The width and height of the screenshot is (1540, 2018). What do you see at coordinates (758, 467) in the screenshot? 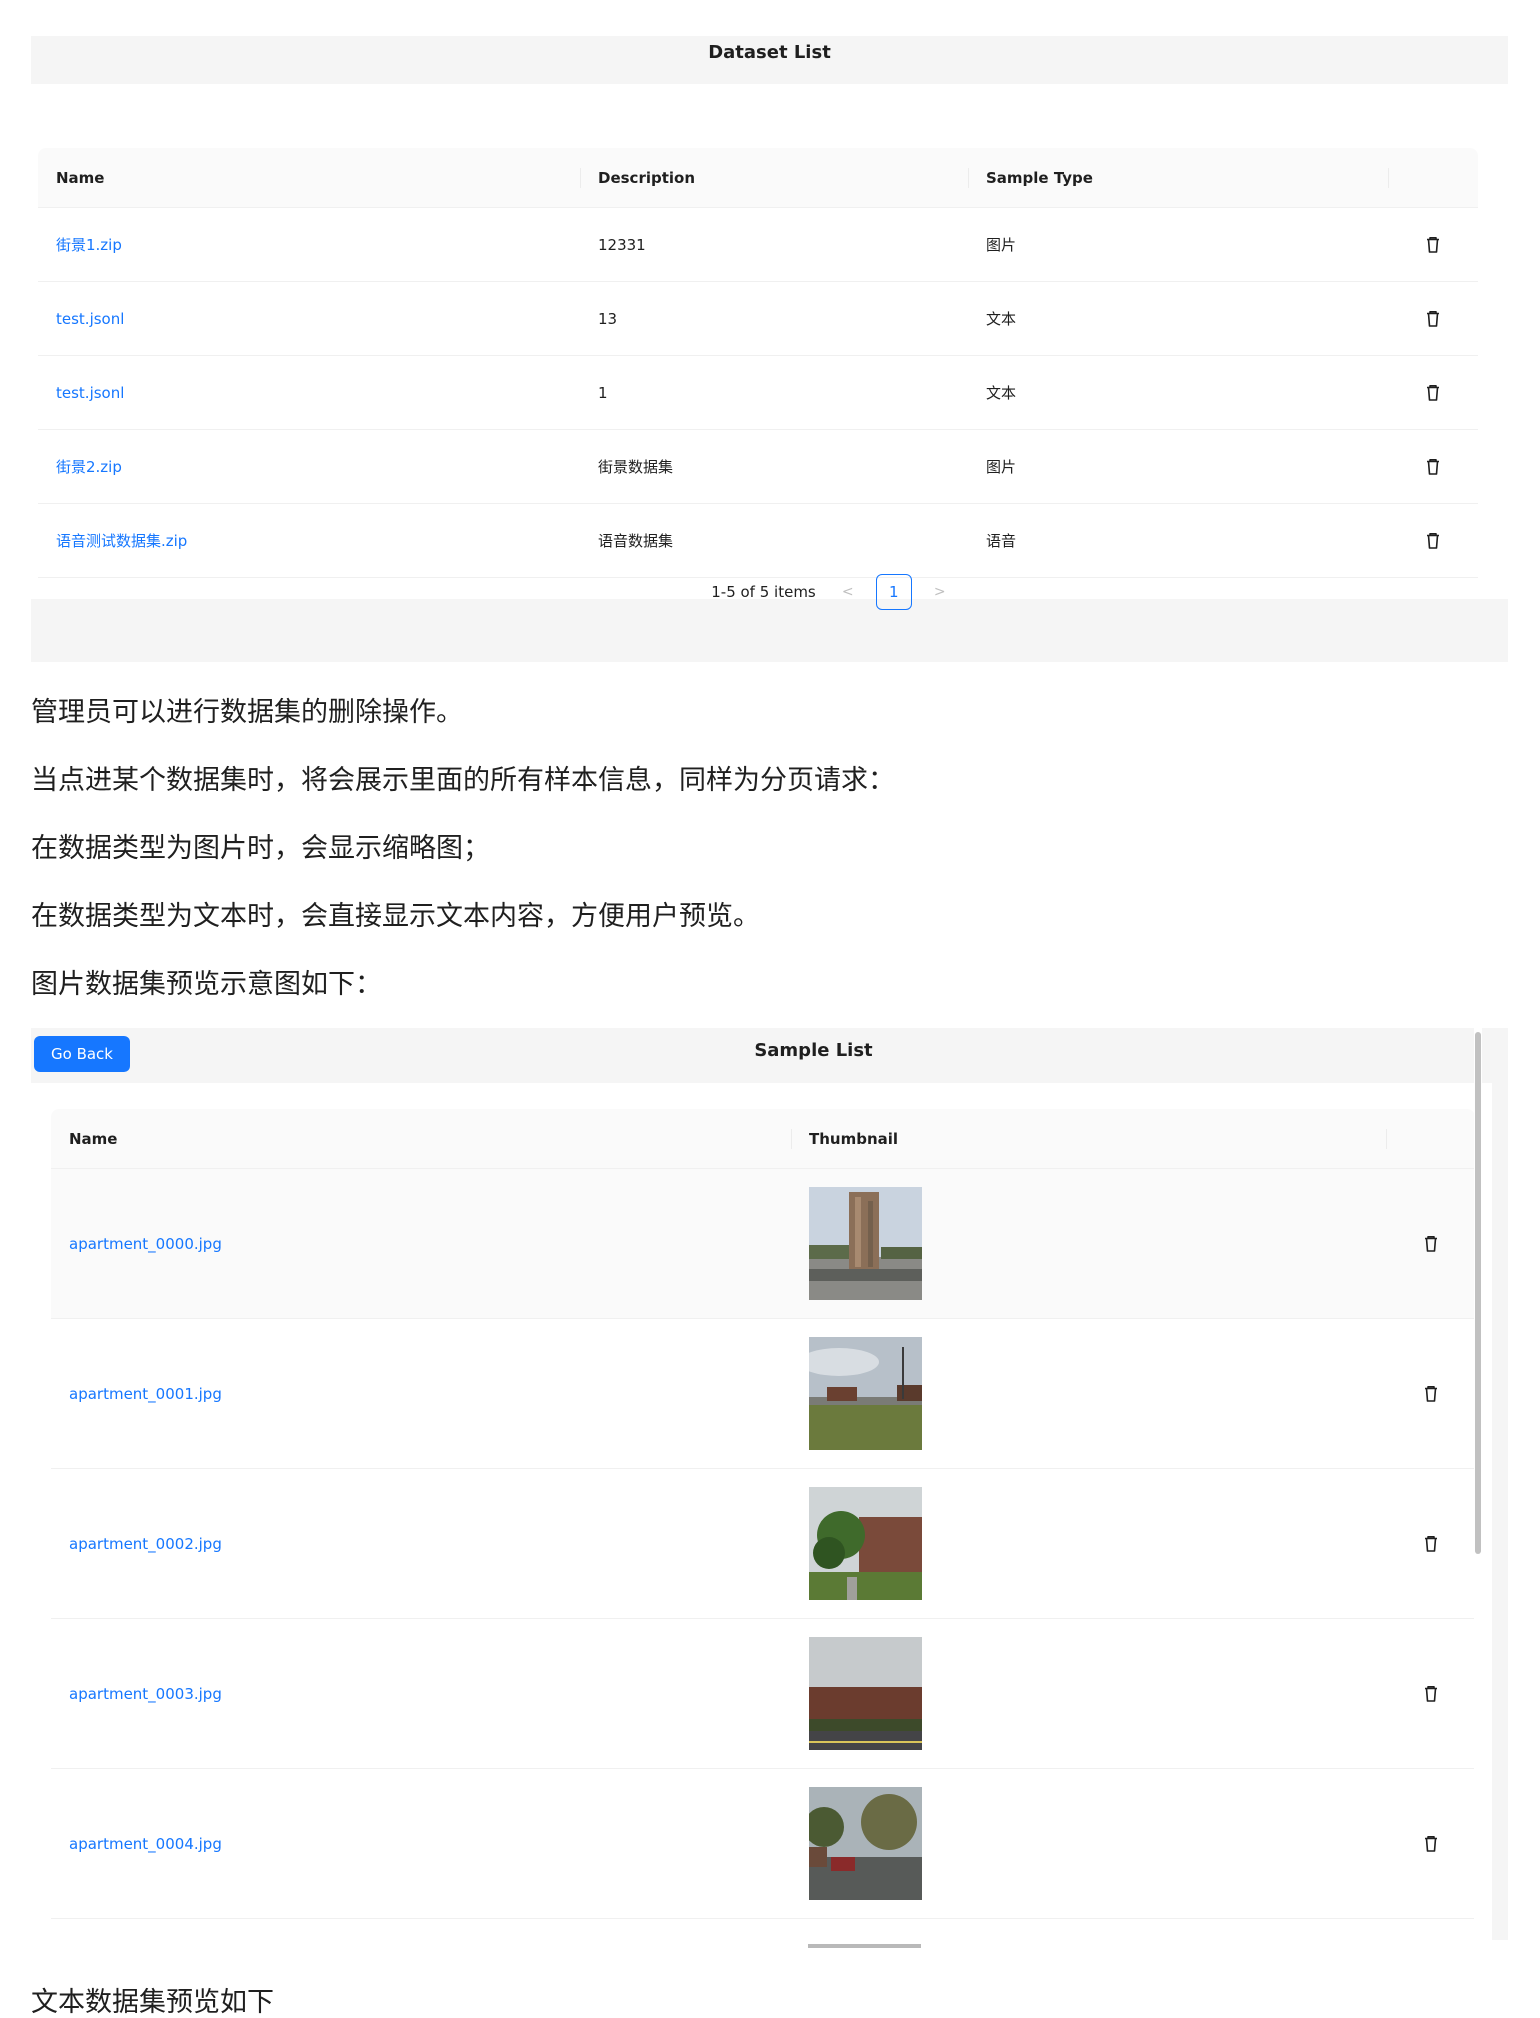
I see `table-row: 街景2.zip 街景数据集 图片` at bounding box center [758, 467].